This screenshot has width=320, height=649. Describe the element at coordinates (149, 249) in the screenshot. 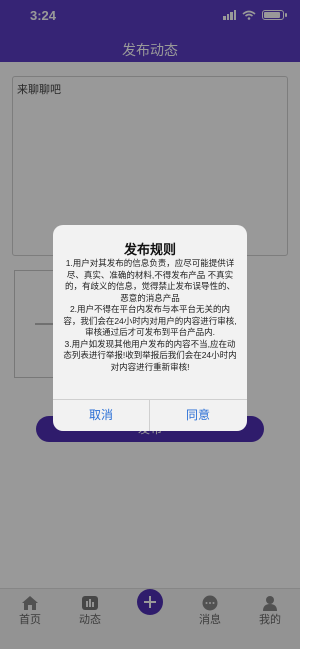

I see `dialog-title: 发布规则` at that location.